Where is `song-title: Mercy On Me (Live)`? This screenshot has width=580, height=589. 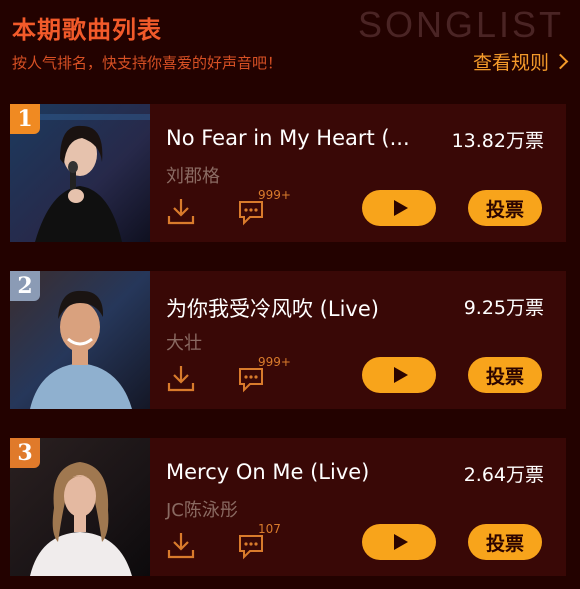 song-title: Mercy On Me (Live) is located at coordinates (296, 472).